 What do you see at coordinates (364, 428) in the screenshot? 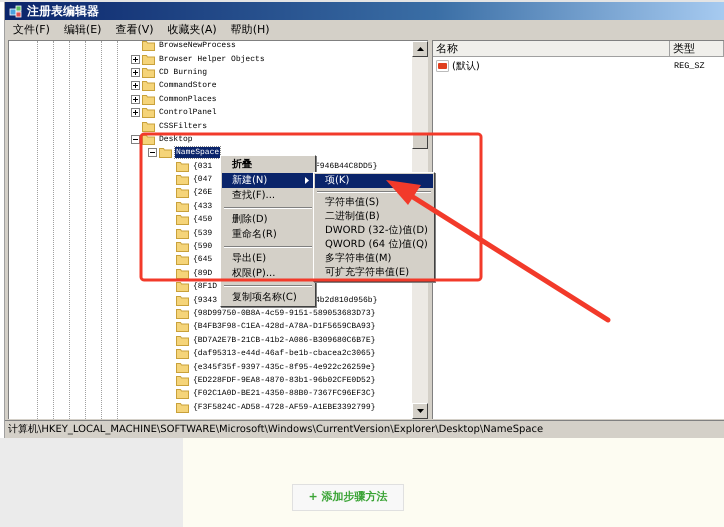
I see `status-bar: 计算机\HKEY_LOCAL_MACHINE\SOFTWARE\Microsoft\Windows\CurrentVersion\Explorer\Desktop\NameSpace` at bounding box center [364, 428].